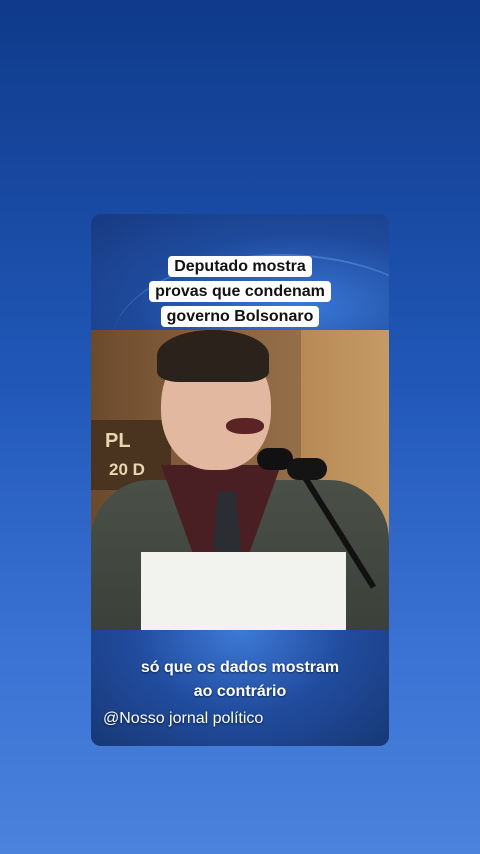  I want to click on video-subtitle: só que os dados mostram ao contrário, so click(240, 680).